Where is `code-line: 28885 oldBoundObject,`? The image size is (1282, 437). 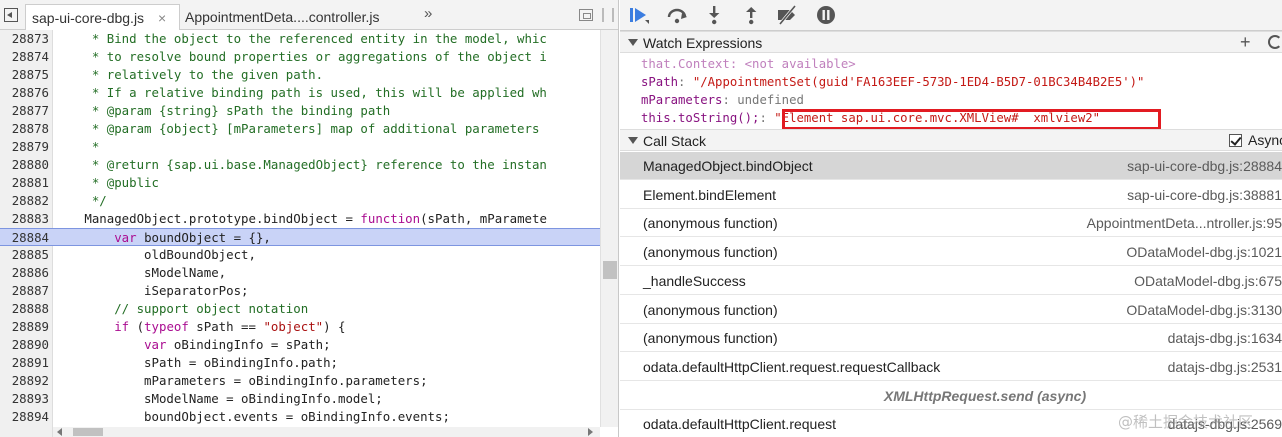
code-line: 28885 oldBoundObject, is located at coordinates (300, 255).